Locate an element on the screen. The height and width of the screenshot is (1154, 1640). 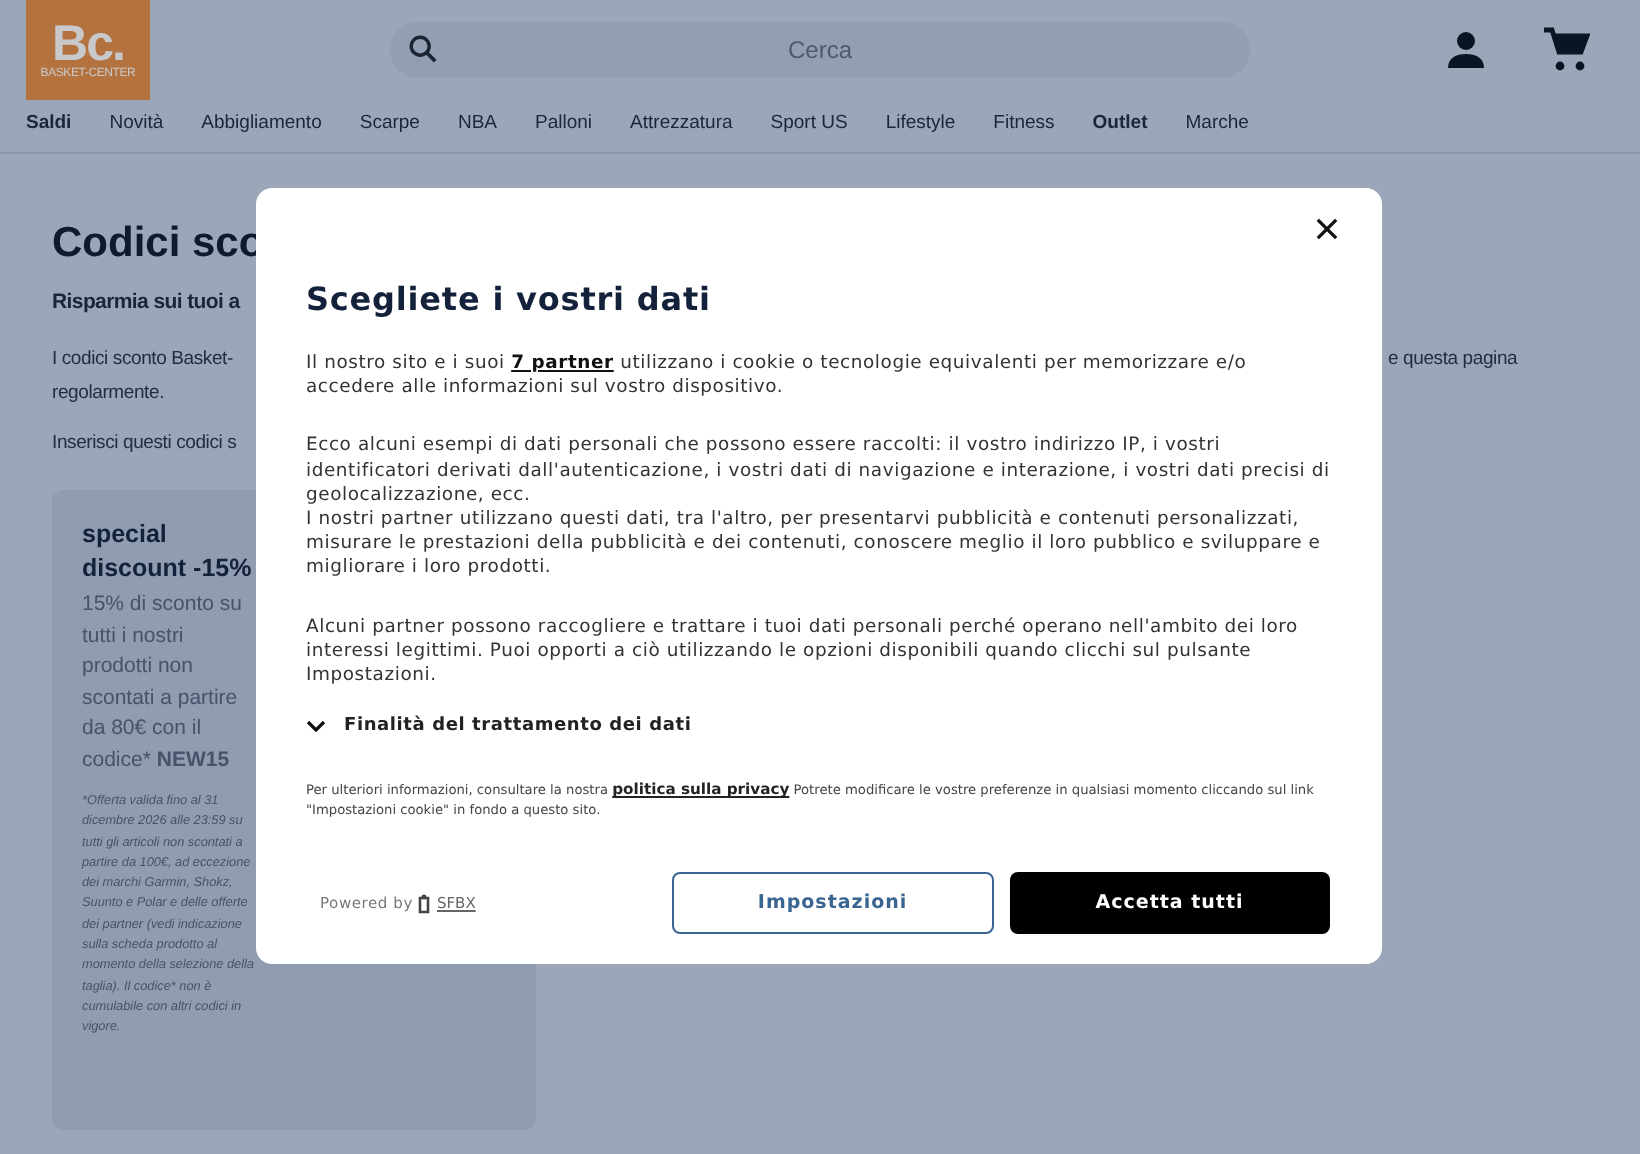
intro-text: e questa pagina is located at coordinates (1453, 359).